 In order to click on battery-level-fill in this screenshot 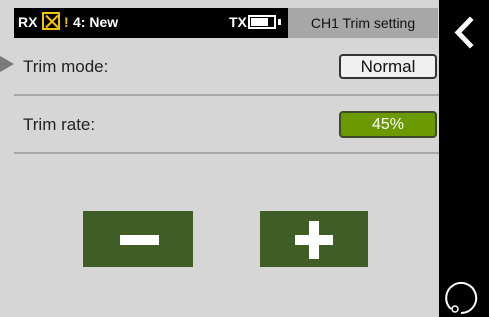, I will do `click(259, 22)`.